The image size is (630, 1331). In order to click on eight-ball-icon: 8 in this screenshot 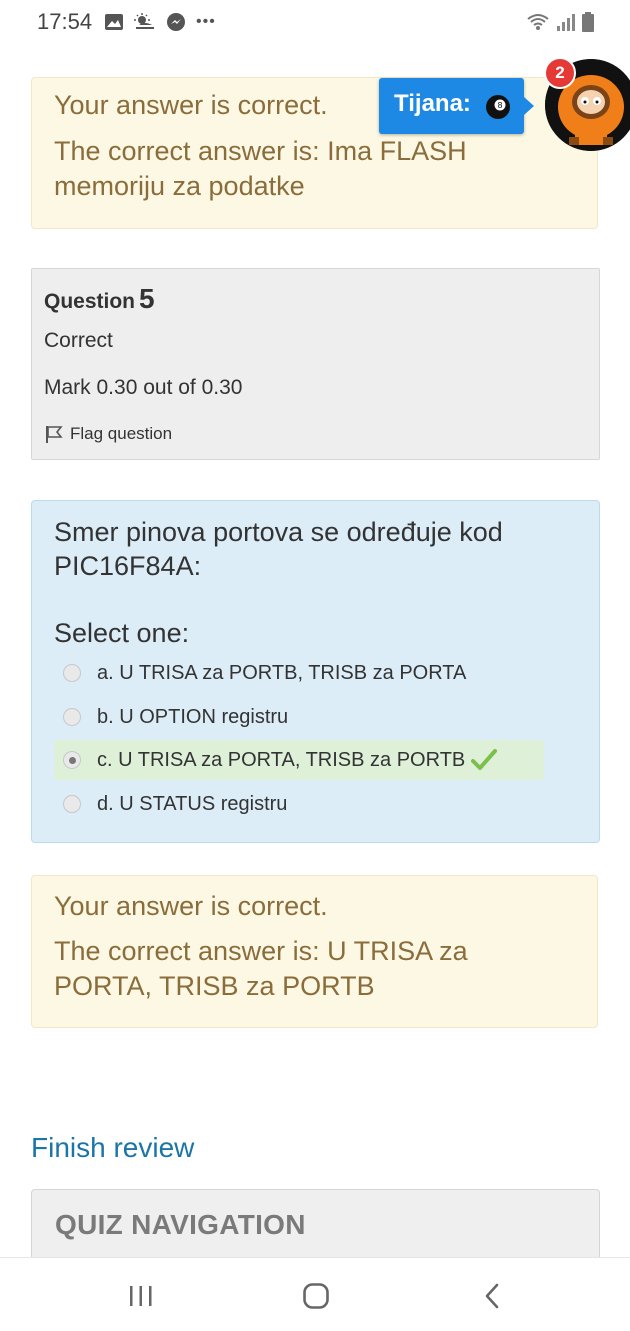, I will do `click(498, 107)`.